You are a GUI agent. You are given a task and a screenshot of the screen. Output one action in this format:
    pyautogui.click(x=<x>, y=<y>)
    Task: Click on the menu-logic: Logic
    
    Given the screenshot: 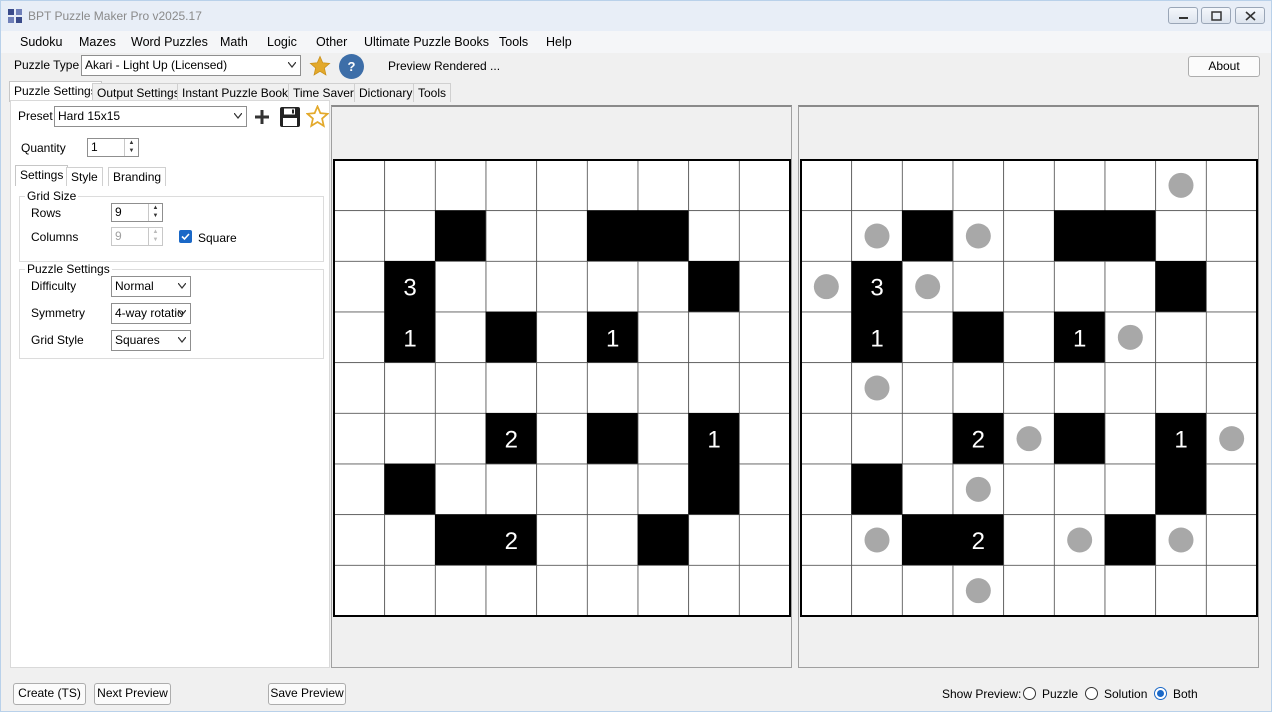 What is the action you would take?
    pyautogui.click(x=282, y=42)
    